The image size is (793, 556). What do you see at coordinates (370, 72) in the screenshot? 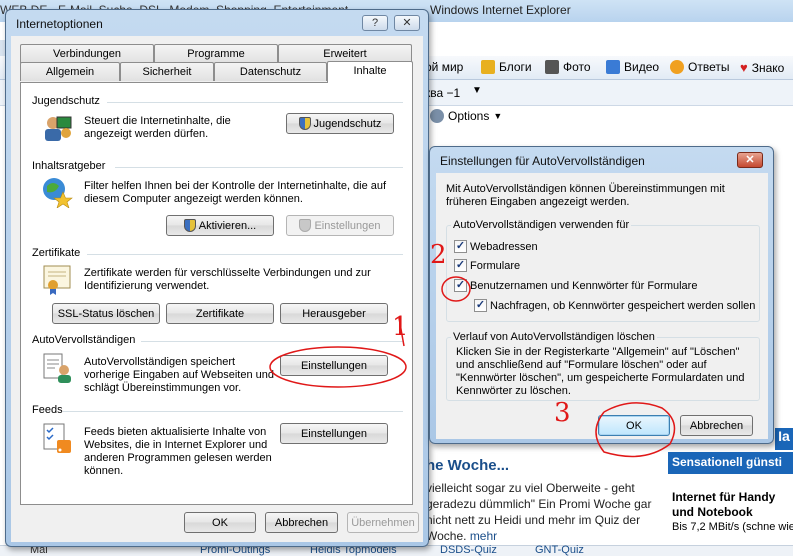
I see `tab-inhalte: Inhalte` at bounding box center [370, 72].